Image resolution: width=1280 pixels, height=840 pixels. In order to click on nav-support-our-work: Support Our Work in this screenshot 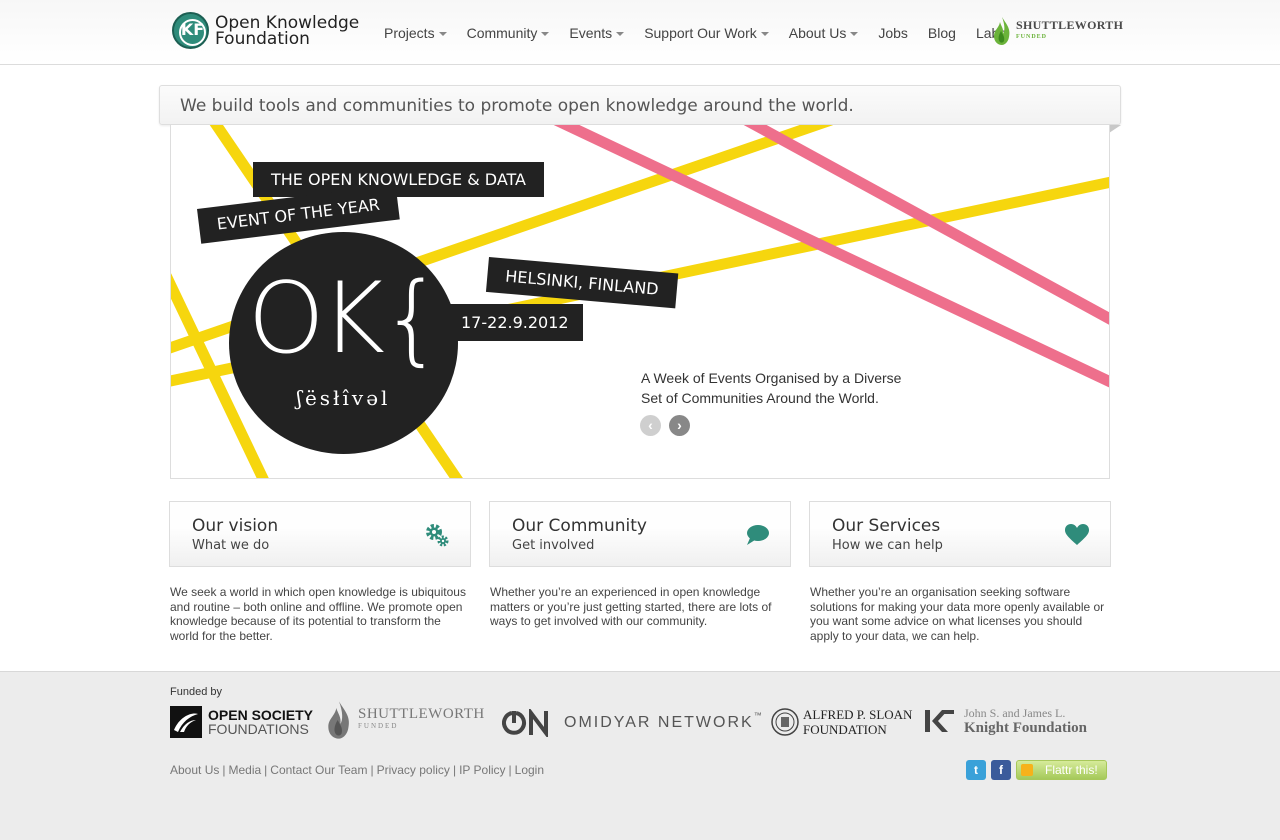, I will do `click(706, 33)`.